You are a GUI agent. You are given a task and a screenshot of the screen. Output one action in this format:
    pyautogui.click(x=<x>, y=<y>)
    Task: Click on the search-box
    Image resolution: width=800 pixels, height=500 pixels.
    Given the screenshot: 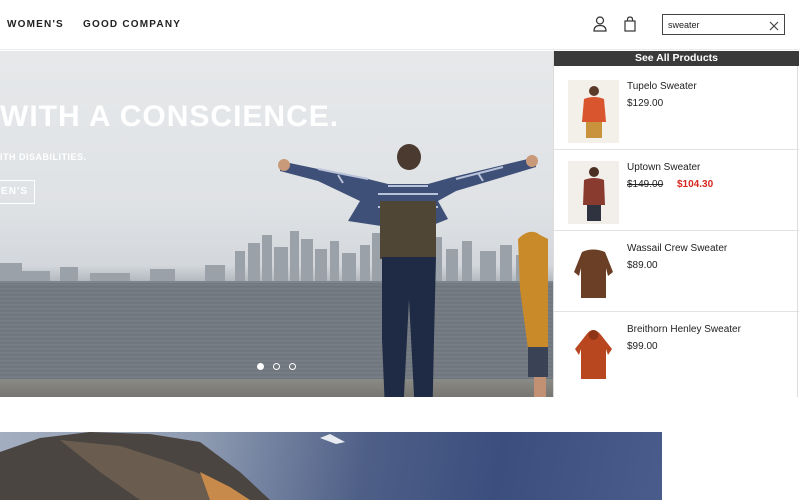 What is the action you would take?
    pyautogui.click(x=723, y=24)
    